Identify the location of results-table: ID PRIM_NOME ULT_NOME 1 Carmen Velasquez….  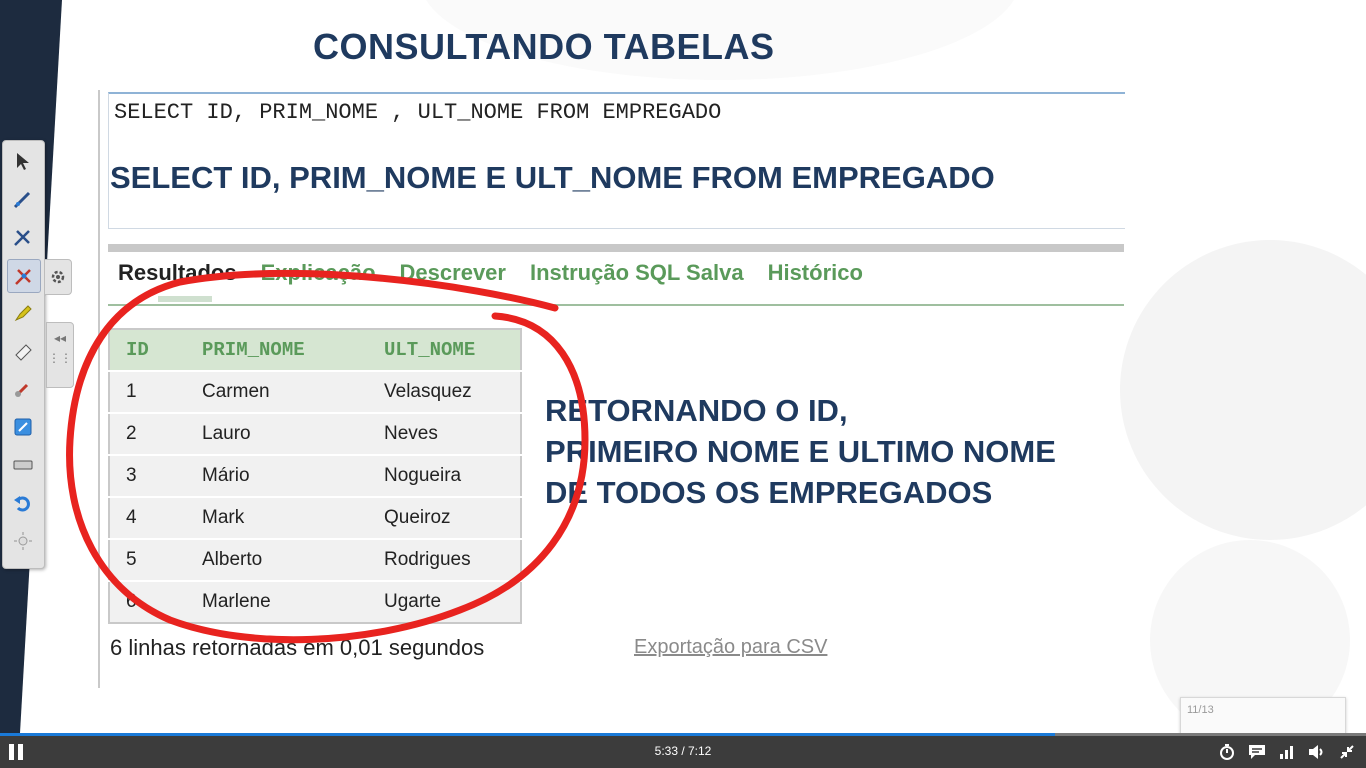
(315, 476).